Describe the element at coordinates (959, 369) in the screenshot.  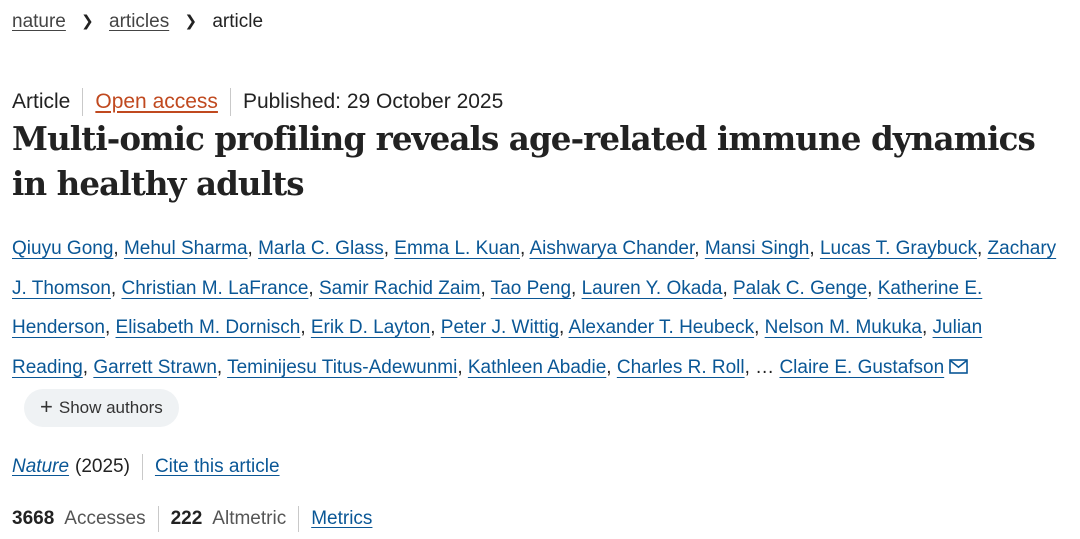
I see `mail-icon` at that location.